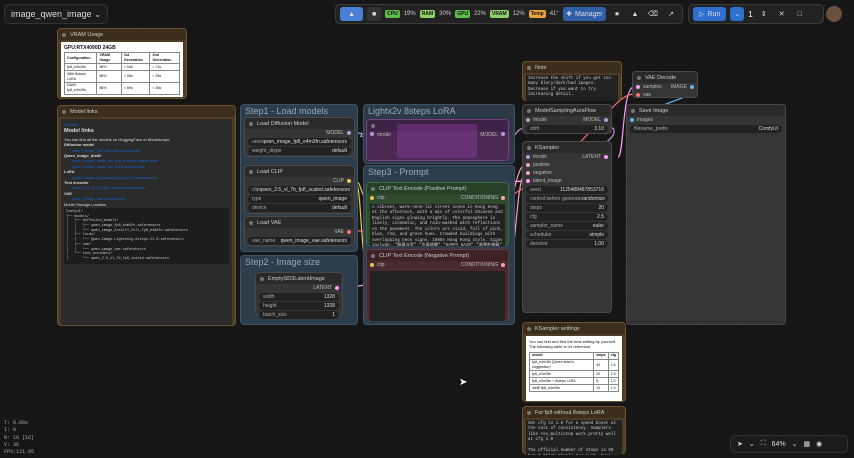  I want to click on queue-spin-icon: ⇕, so click(764, 14).